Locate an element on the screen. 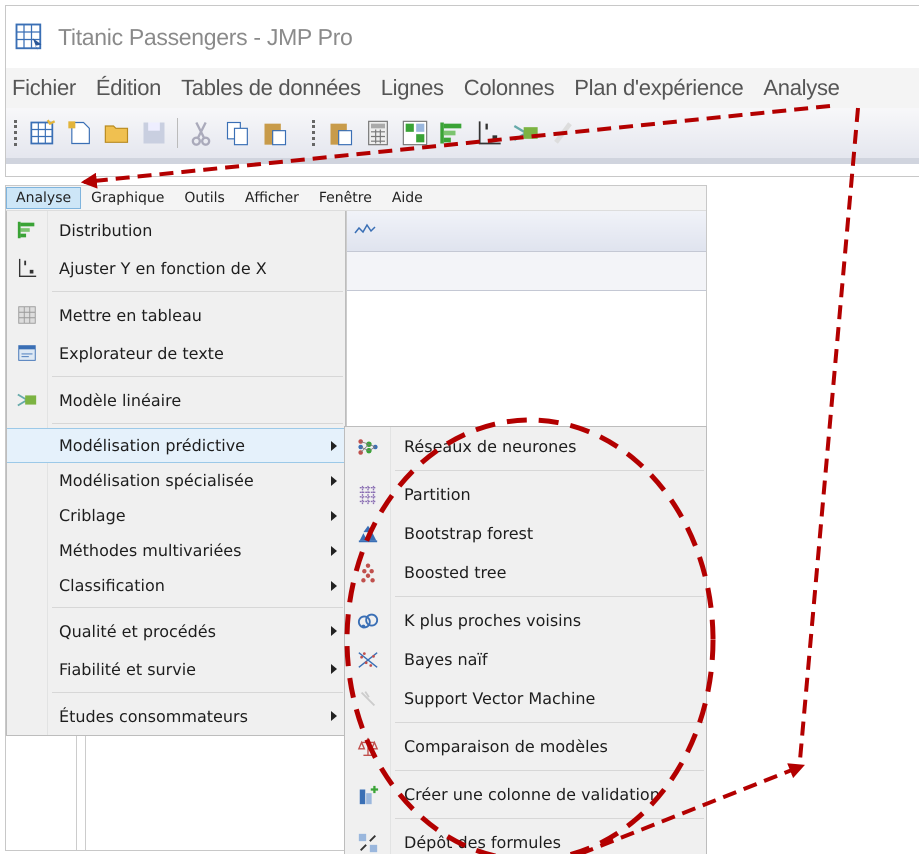  menu-item: Édition is located at coordinates (129, 88).